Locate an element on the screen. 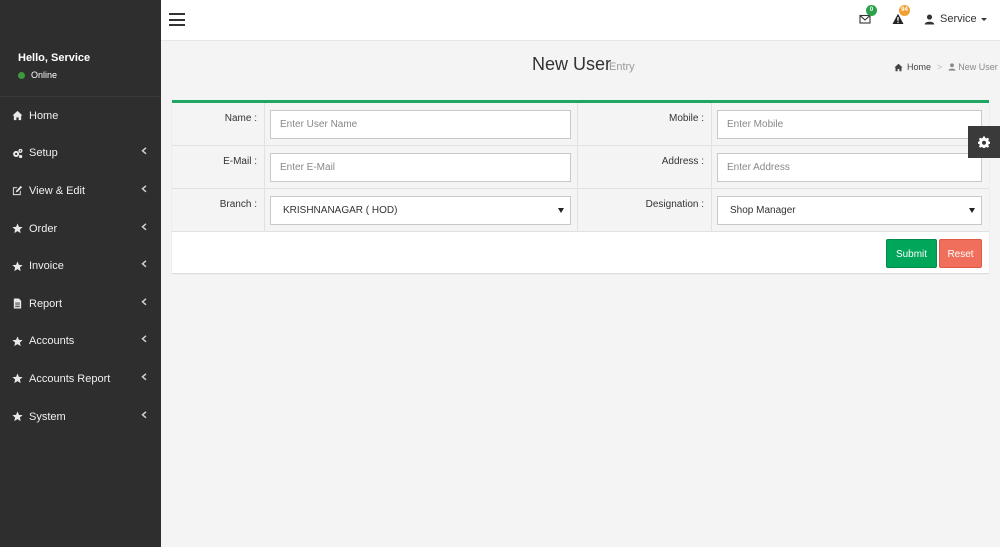 This screenshot has width=1000, height=547. gears-icon is located at coordinates (17, 153).